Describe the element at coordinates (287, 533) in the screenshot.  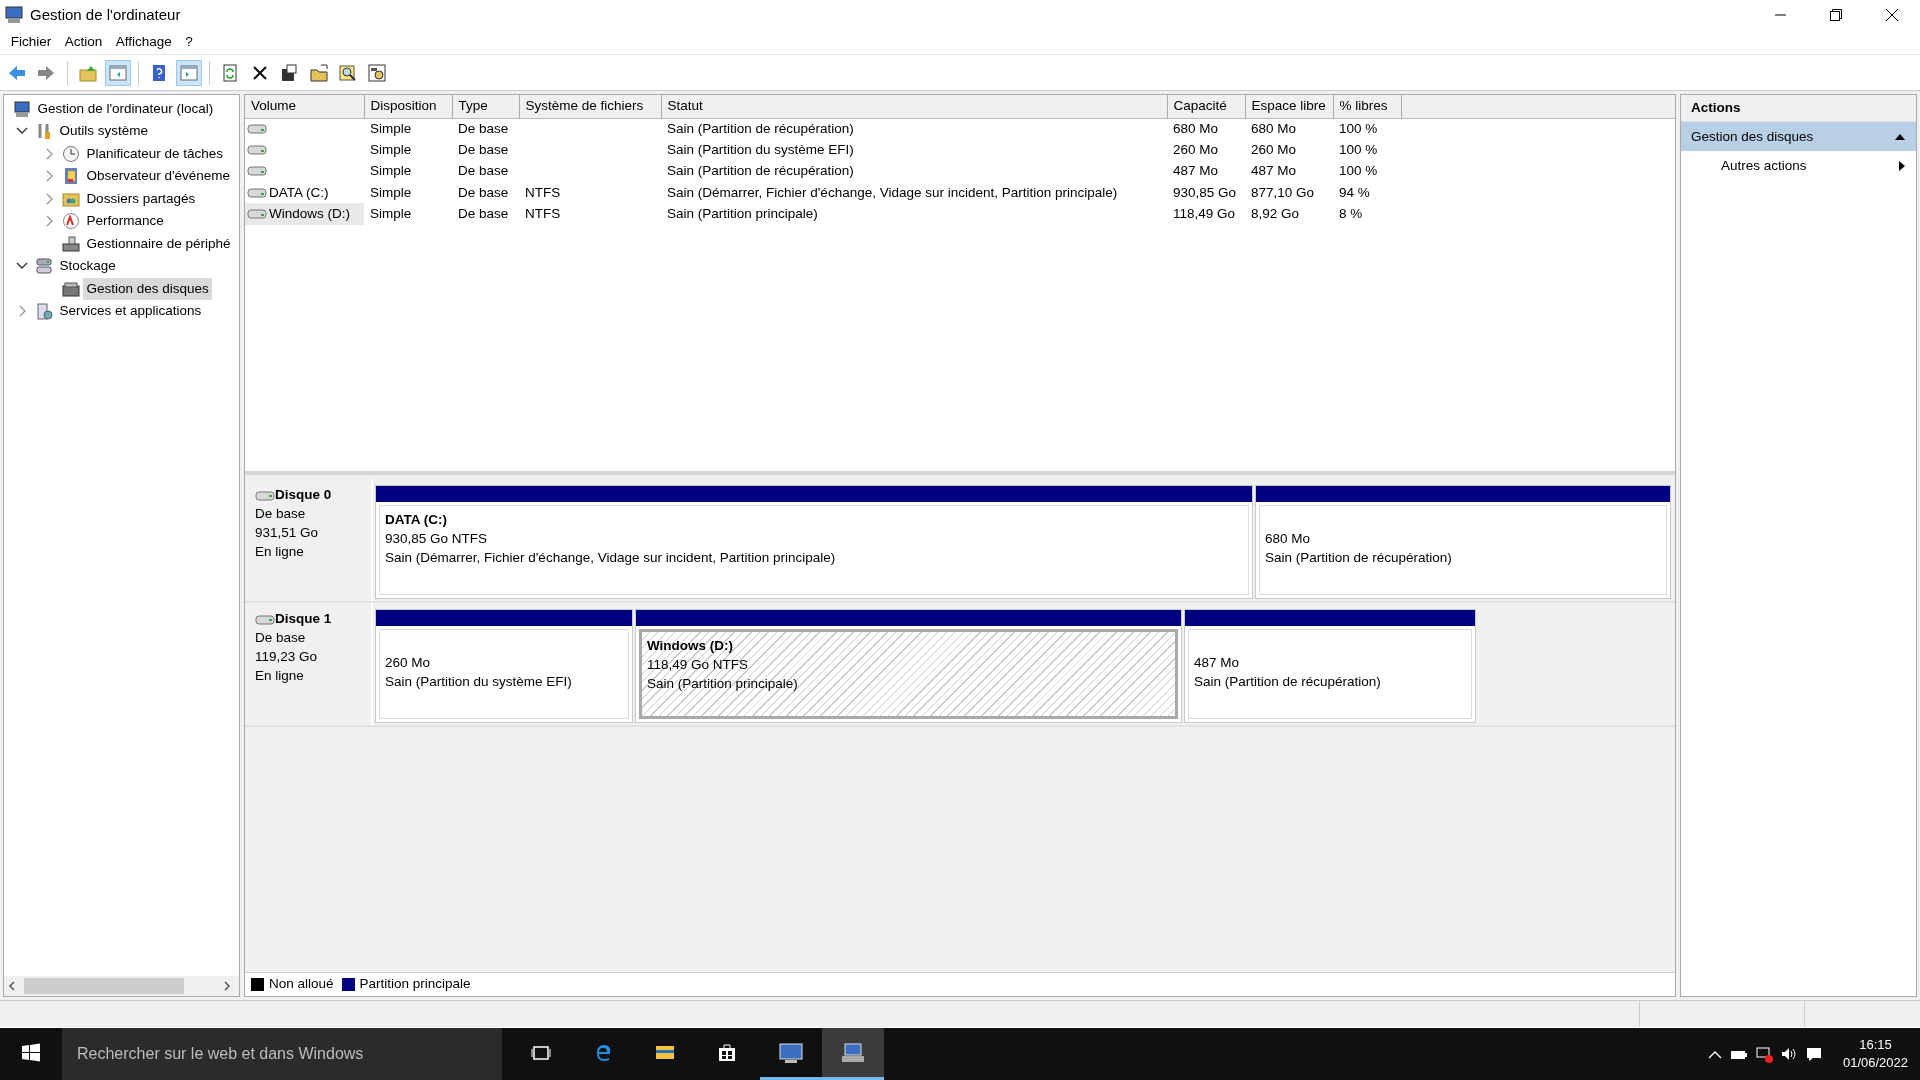
I see `disk-size: 931,51 Go` at that location.